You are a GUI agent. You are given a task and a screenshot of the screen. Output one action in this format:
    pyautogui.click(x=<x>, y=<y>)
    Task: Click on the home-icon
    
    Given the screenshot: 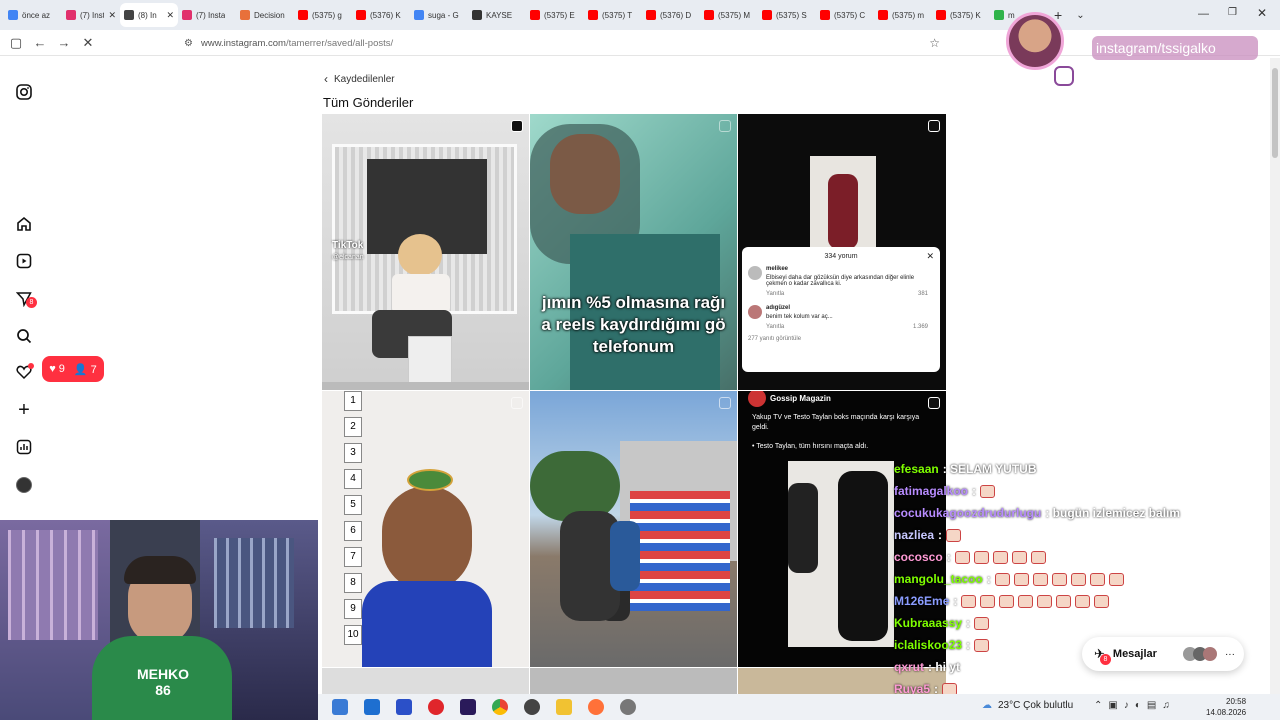 What is the action you would take?
    pyautogui.click(x=24, y=224)
    